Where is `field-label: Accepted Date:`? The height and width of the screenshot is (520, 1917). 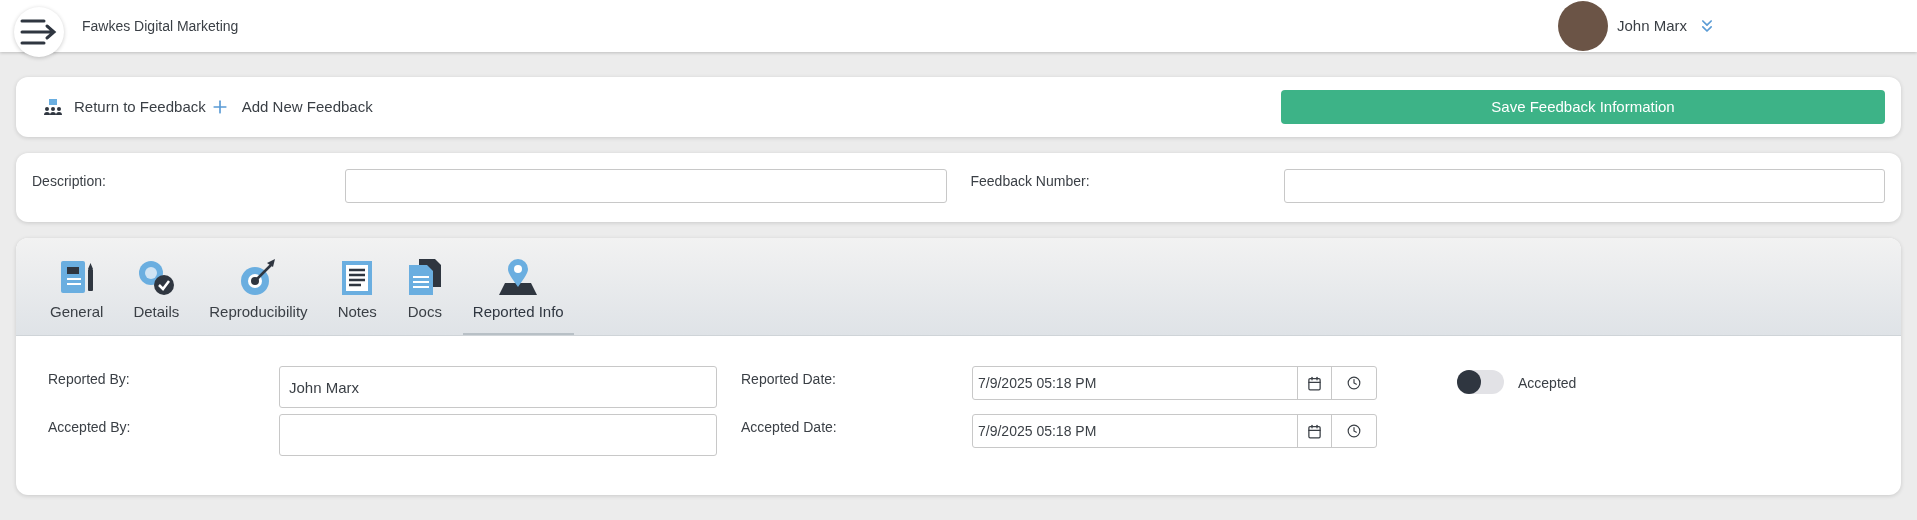
field-label: Accepted Date: is located at coordinates (789, 427).